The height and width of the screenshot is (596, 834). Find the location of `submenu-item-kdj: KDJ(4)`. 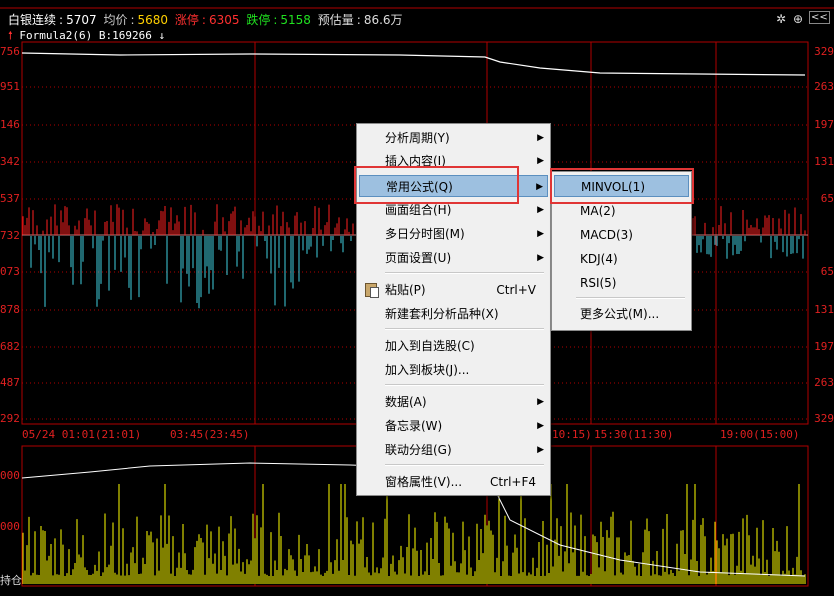

submenu-item-kdj: KDJ(4) is located at coordinates (621, 259).